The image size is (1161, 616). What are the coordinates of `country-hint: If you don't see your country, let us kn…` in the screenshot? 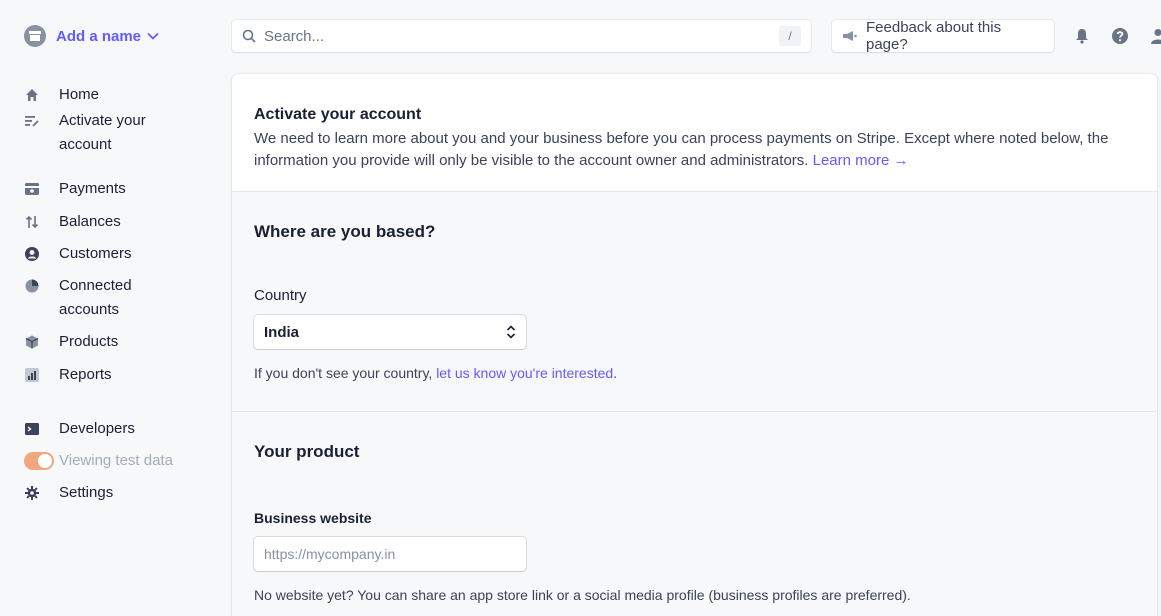 It's located at (694, 373).